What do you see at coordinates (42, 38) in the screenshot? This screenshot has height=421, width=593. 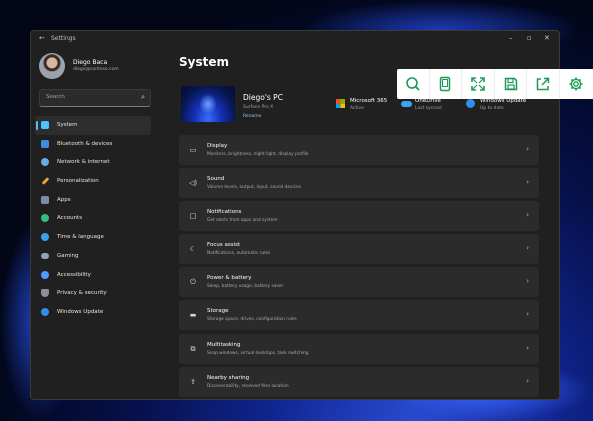 I see `back-arrow-icon: ←` at bounding box center [42, 38].